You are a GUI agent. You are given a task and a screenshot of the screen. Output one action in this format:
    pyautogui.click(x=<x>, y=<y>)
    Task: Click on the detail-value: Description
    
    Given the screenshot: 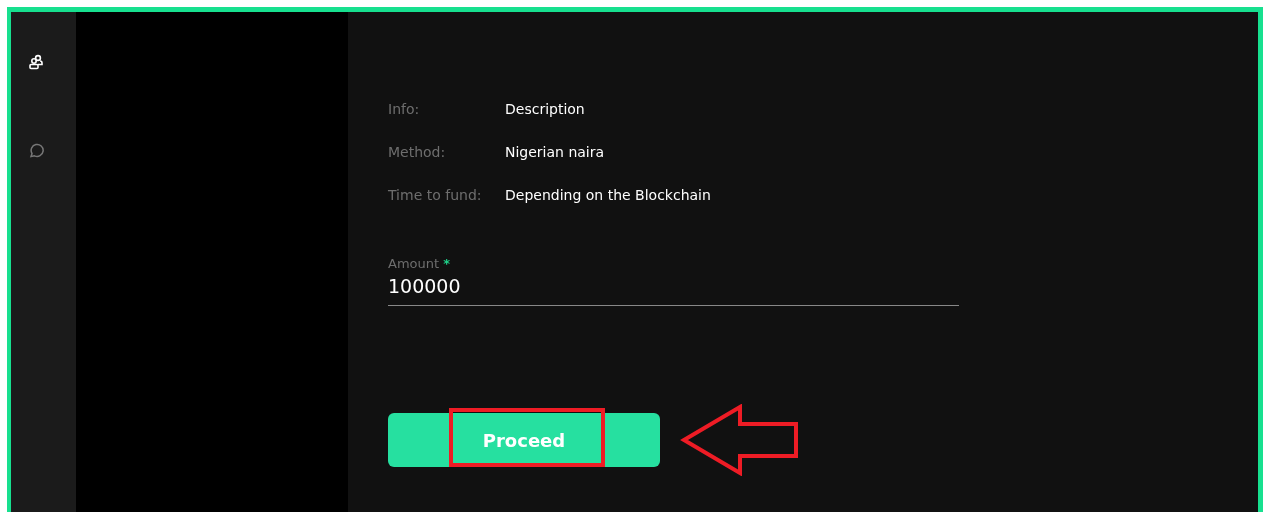 What is the action you would take?
    pyautogui.click(x=545, y=108)
    